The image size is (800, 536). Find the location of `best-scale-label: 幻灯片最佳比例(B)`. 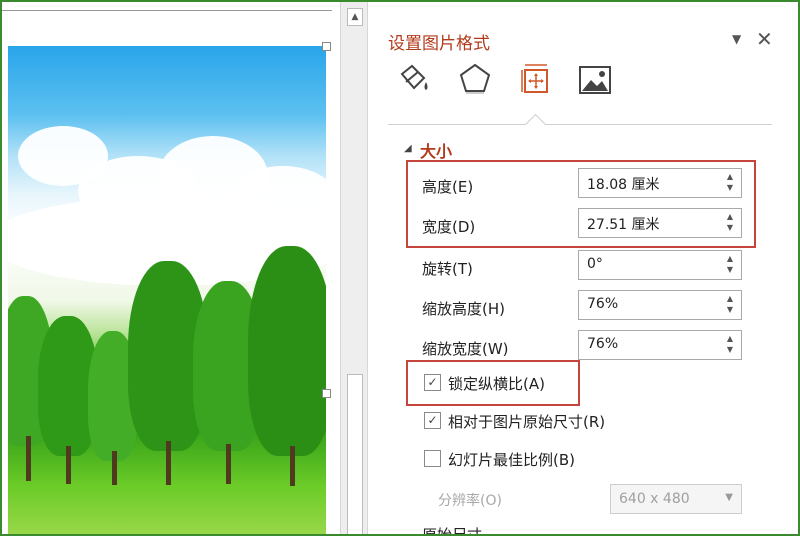

best-scale-label: 幻灯片最佳比例(B) is located at coordinates (511, 459).